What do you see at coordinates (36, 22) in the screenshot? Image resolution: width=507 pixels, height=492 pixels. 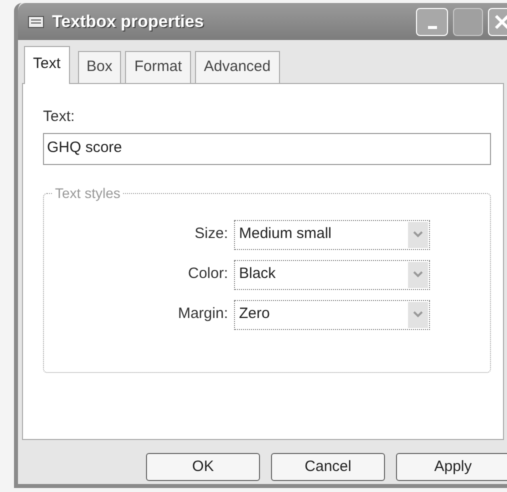 I see `window-icon` at bounding box center [36, 22].